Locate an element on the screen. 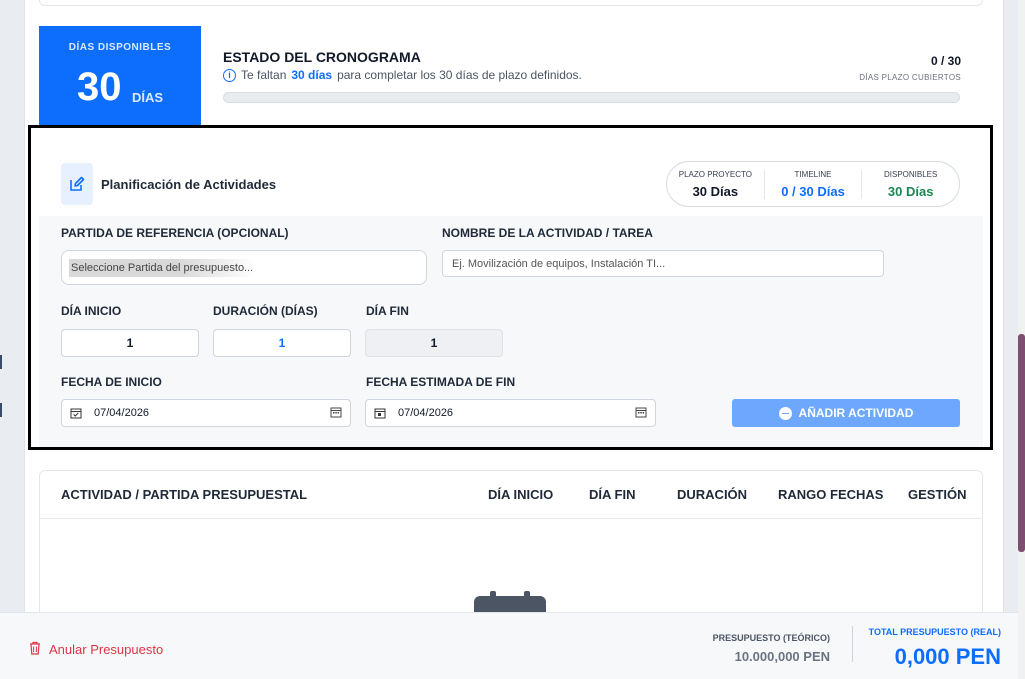 Image resolution: width=1025 pixels, height=679 pixels. planning-title: Planificación de Actividades is located at coordinates (189, 184).